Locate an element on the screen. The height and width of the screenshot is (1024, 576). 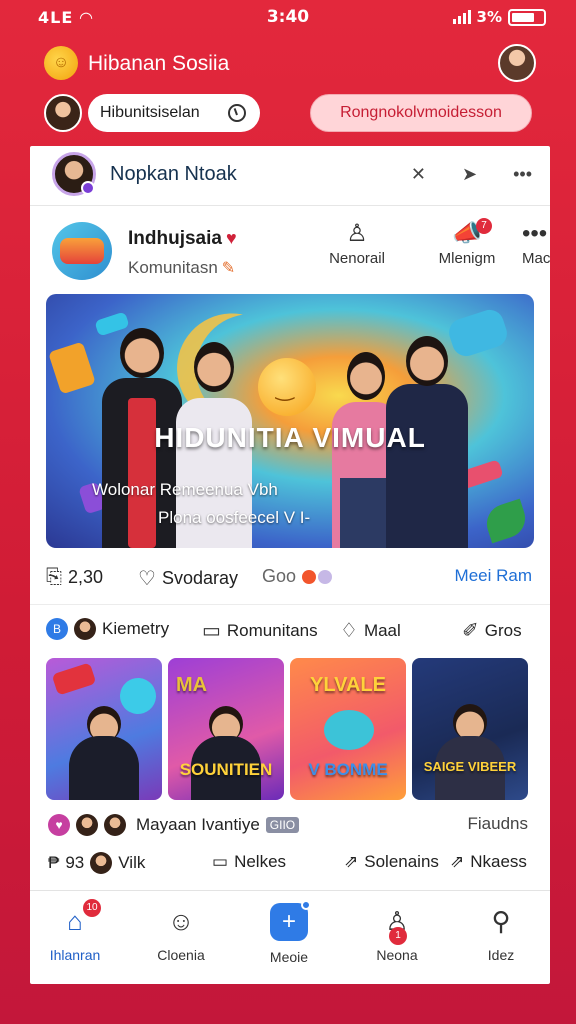
group-name: Nopkan Ntoak is located at coordinates (173, 174).